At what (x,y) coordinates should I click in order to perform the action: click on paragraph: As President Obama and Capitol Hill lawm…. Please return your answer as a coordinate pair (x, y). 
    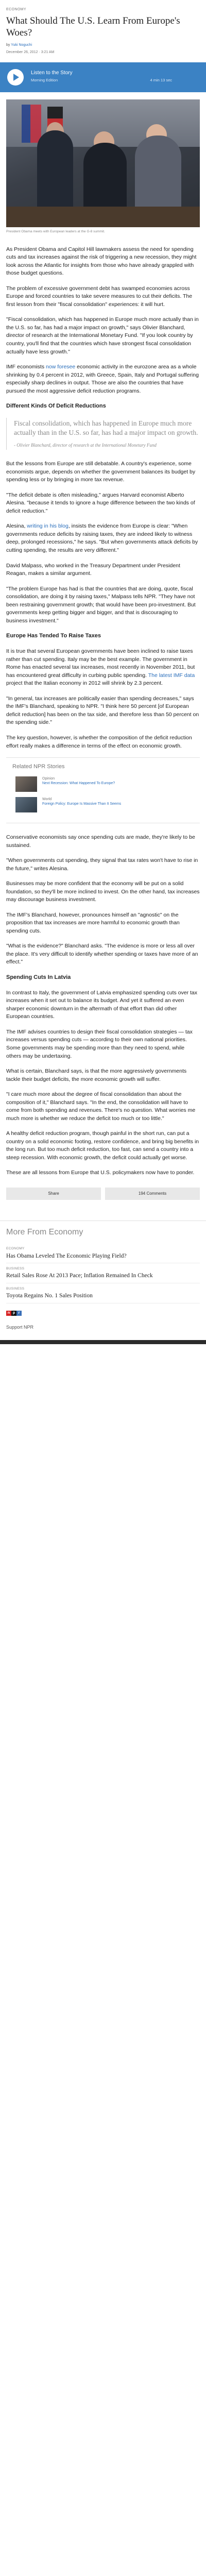
    Looking at the image, I should click on (101, 261).